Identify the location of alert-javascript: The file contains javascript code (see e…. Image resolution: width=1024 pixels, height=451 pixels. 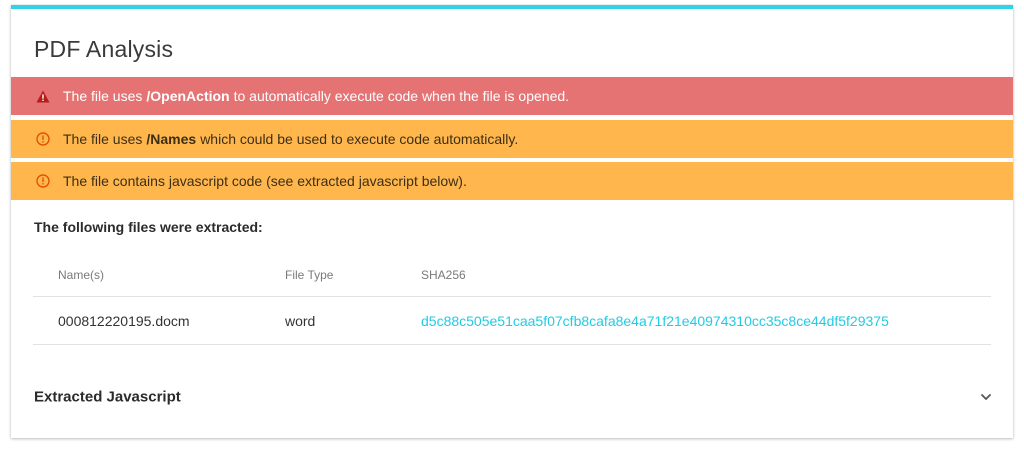
(512, 181).